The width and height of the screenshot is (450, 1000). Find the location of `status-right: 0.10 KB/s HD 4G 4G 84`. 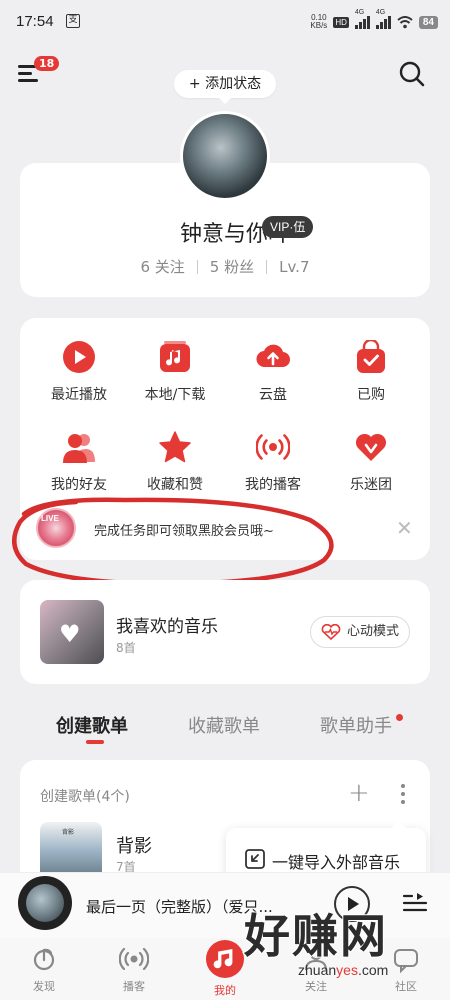

status-right: 0.10 KB/s HD 4G 4G 84 is located at coordinates (374, 20).